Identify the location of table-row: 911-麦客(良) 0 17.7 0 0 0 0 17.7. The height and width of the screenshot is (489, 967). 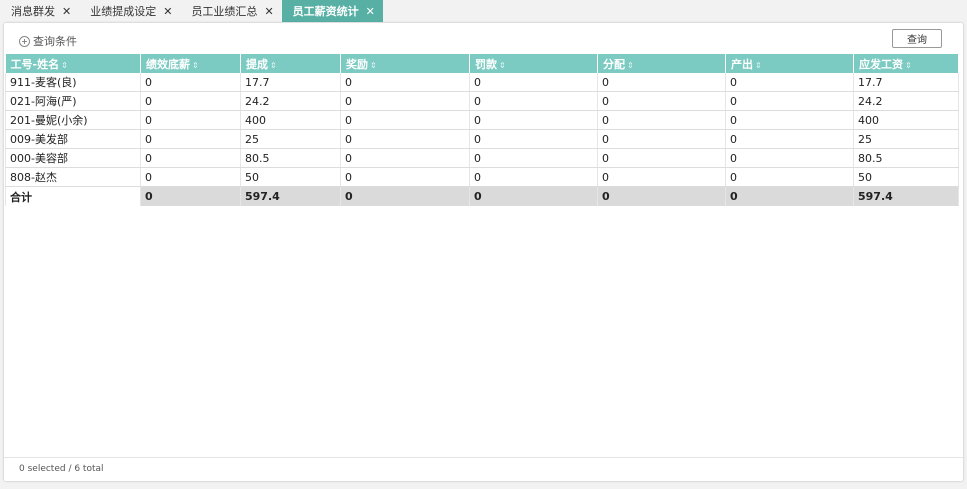
(482, 82).